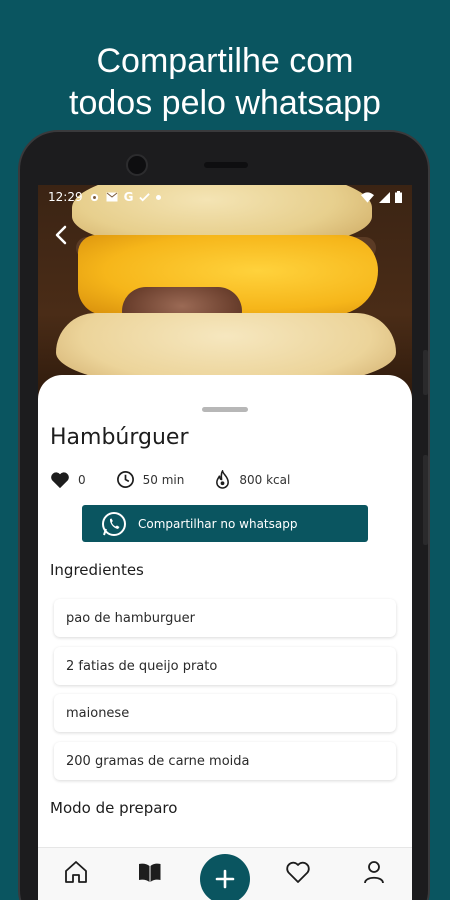 The width and height of the screenshot is (450, 900). What do you see at coordinates (225, 82) in the screenshot?
I see `promo-title: Compartilhe com todos pelo whatsapp` at bounding box center [225, 82].